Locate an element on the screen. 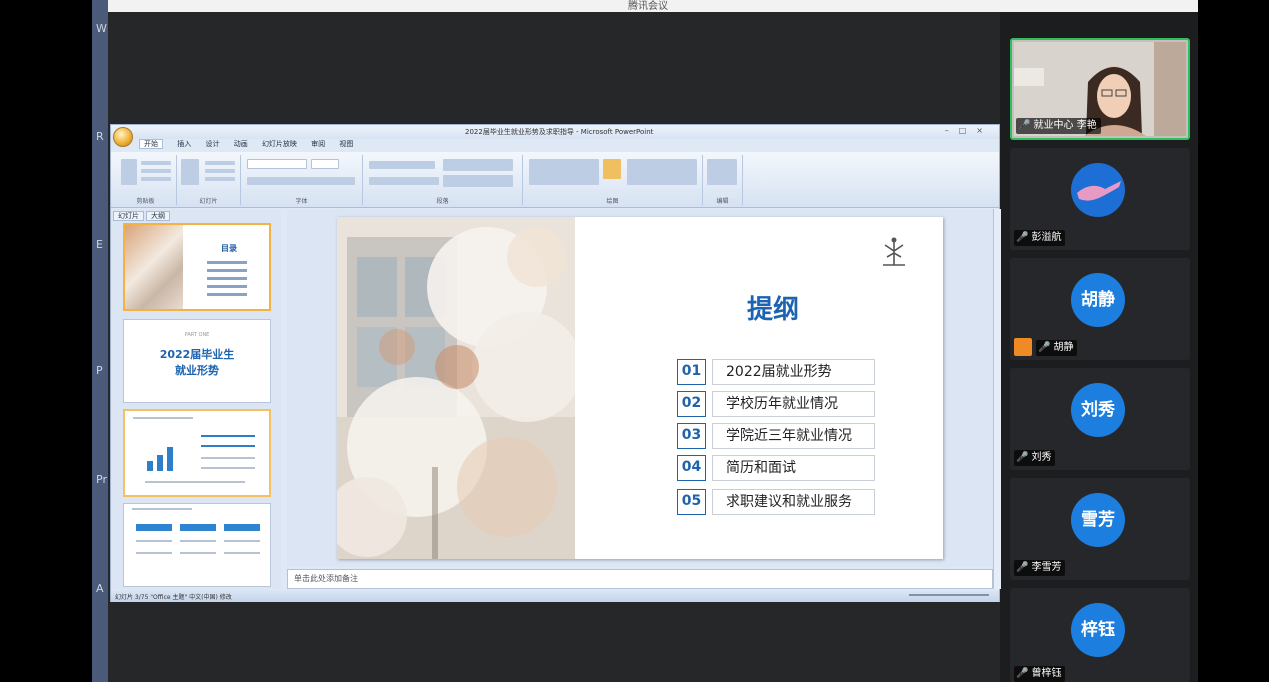 The width and height of the screenshot is (1269, 682). ribbon-group-editing: 编辑 is located at coordinates (723, 180).